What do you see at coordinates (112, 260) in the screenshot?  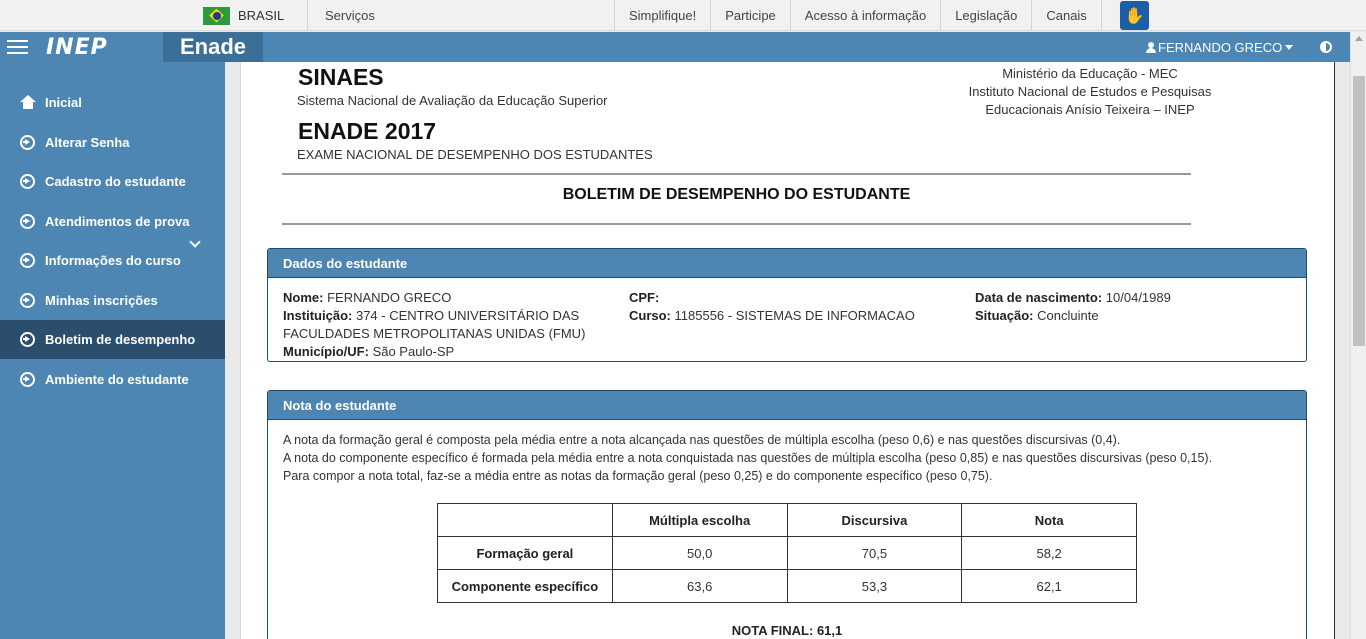 I see `sidebar-item-informacoes-curso: Informações do curso` at bounding box center [112, 260].